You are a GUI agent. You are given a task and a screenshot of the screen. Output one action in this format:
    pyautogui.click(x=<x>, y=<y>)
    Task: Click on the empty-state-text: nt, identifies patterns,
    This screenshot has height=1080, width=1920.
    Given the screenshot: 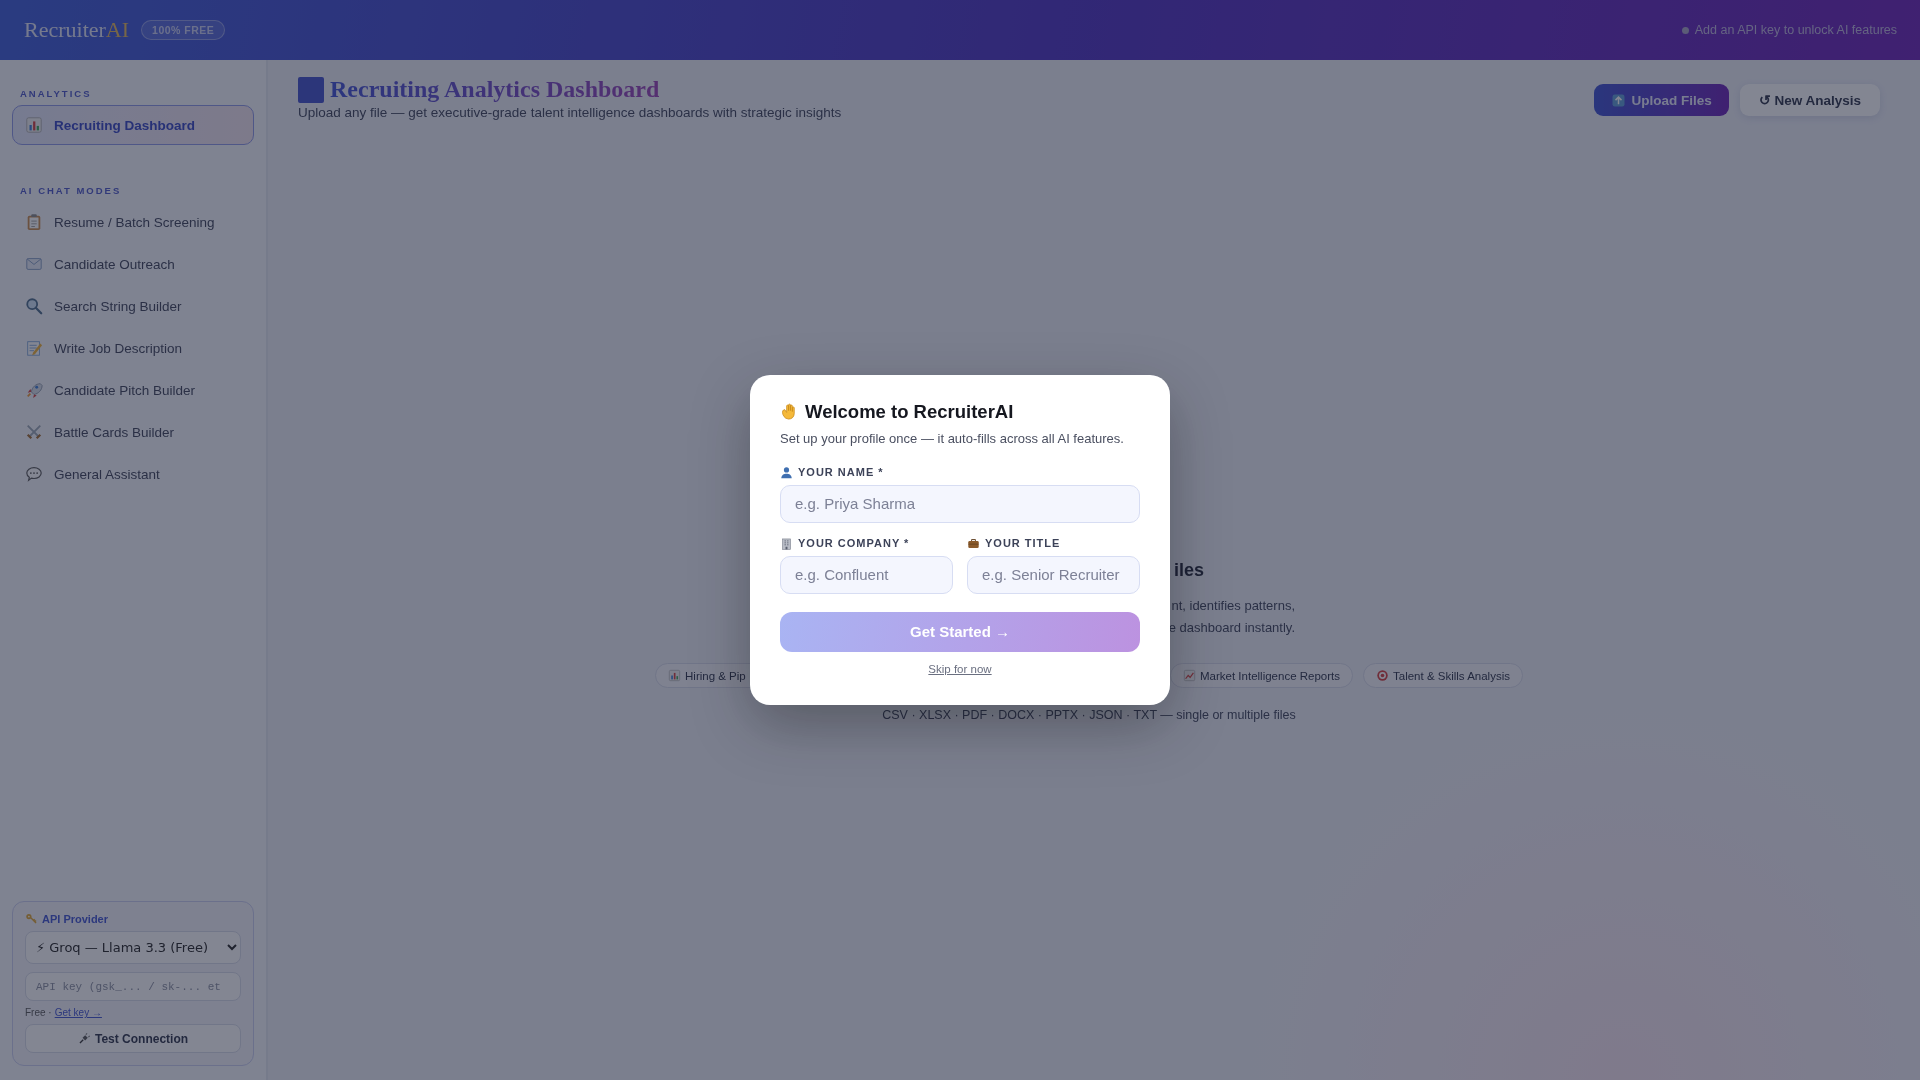 What is the action you would take?
    pyautogui.click(x=1233, y=606)
    